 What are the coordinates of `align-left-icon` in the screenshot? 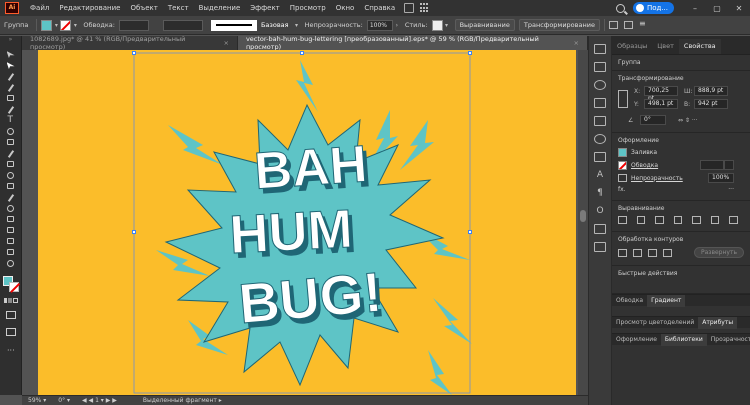 It's located at (641, 220).